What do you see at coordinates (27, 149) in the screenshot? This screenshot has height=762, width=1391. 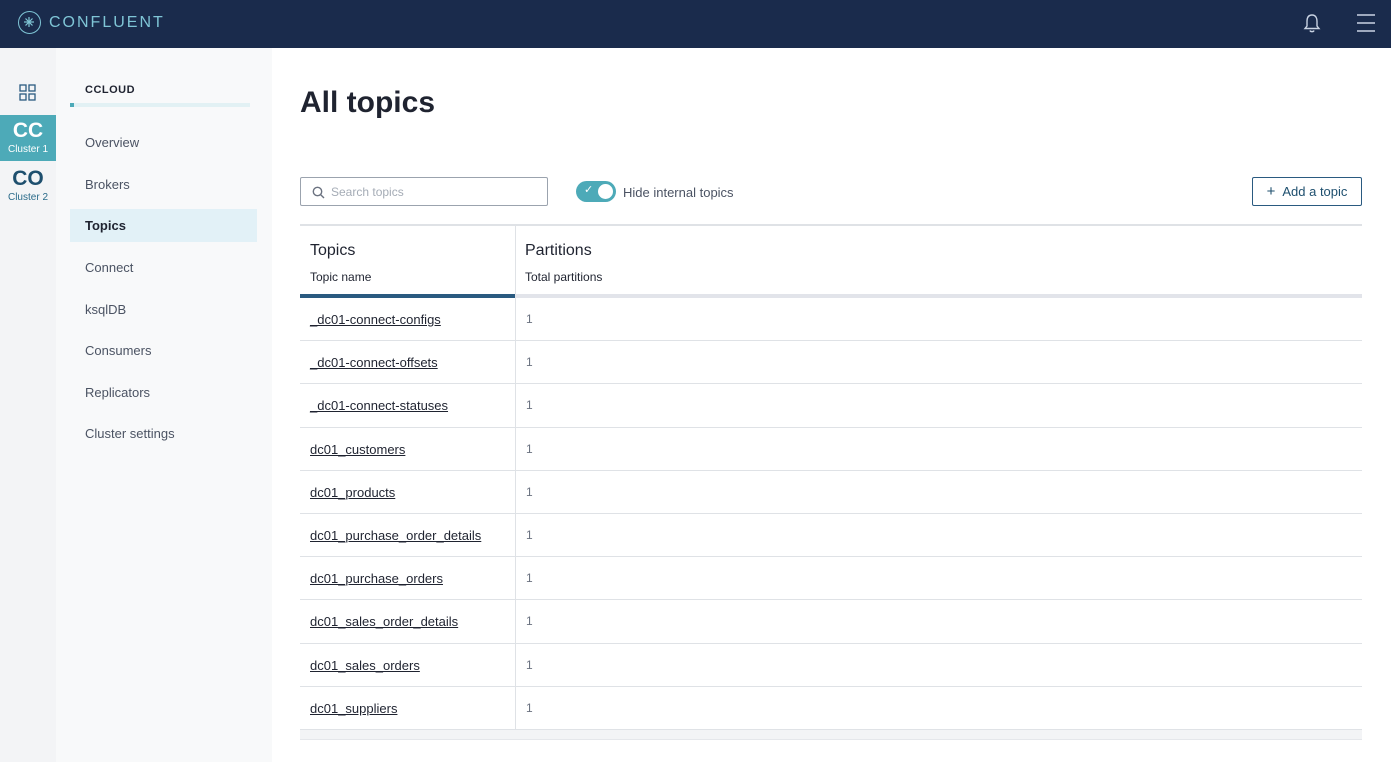 I see `cluster-name: Cluster 1` at bounding box center [27, 149].